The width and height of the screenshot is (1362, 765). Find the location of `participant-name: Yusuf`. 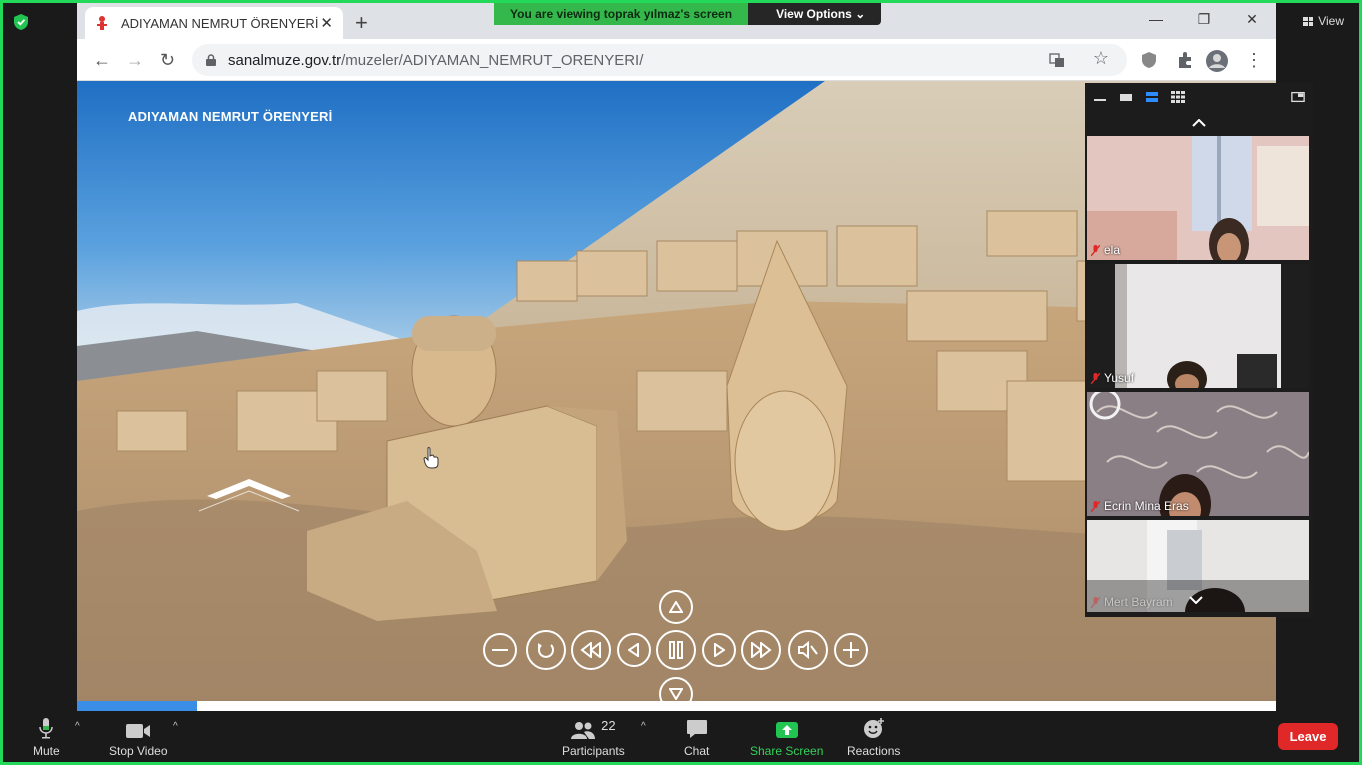

participant-name: Yusuf is located at coordinates (1119, 378).